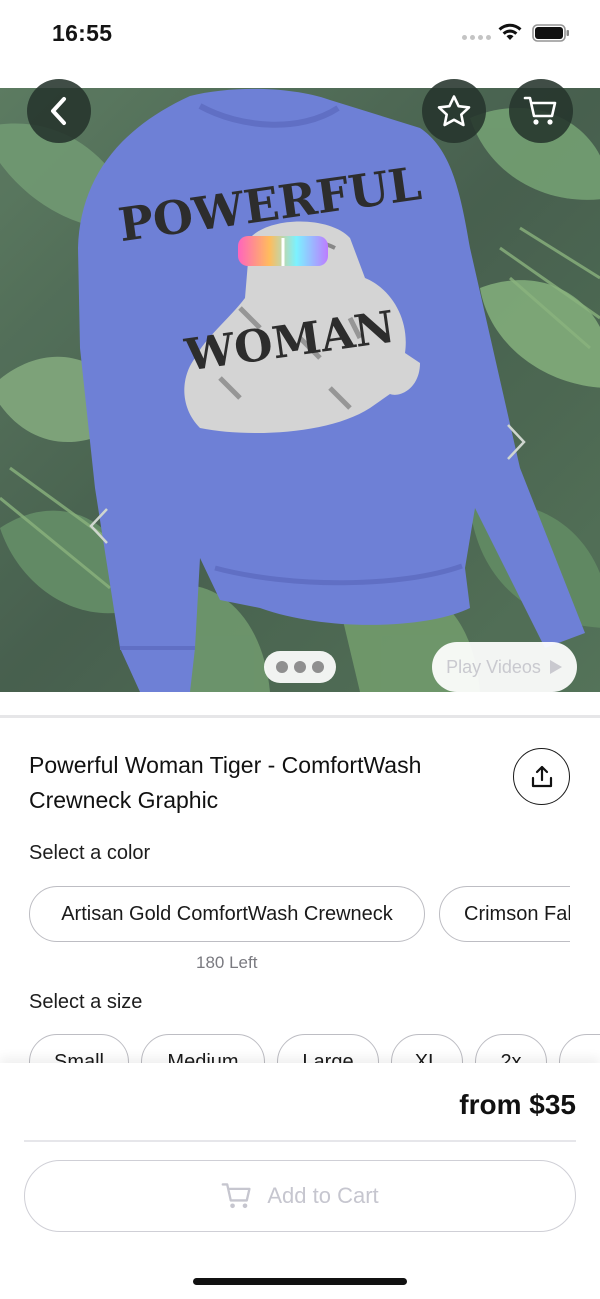 Image resolution: width=600 pixels, height=1299 pixels. I want to click on battery-icon, so click(550, 33).